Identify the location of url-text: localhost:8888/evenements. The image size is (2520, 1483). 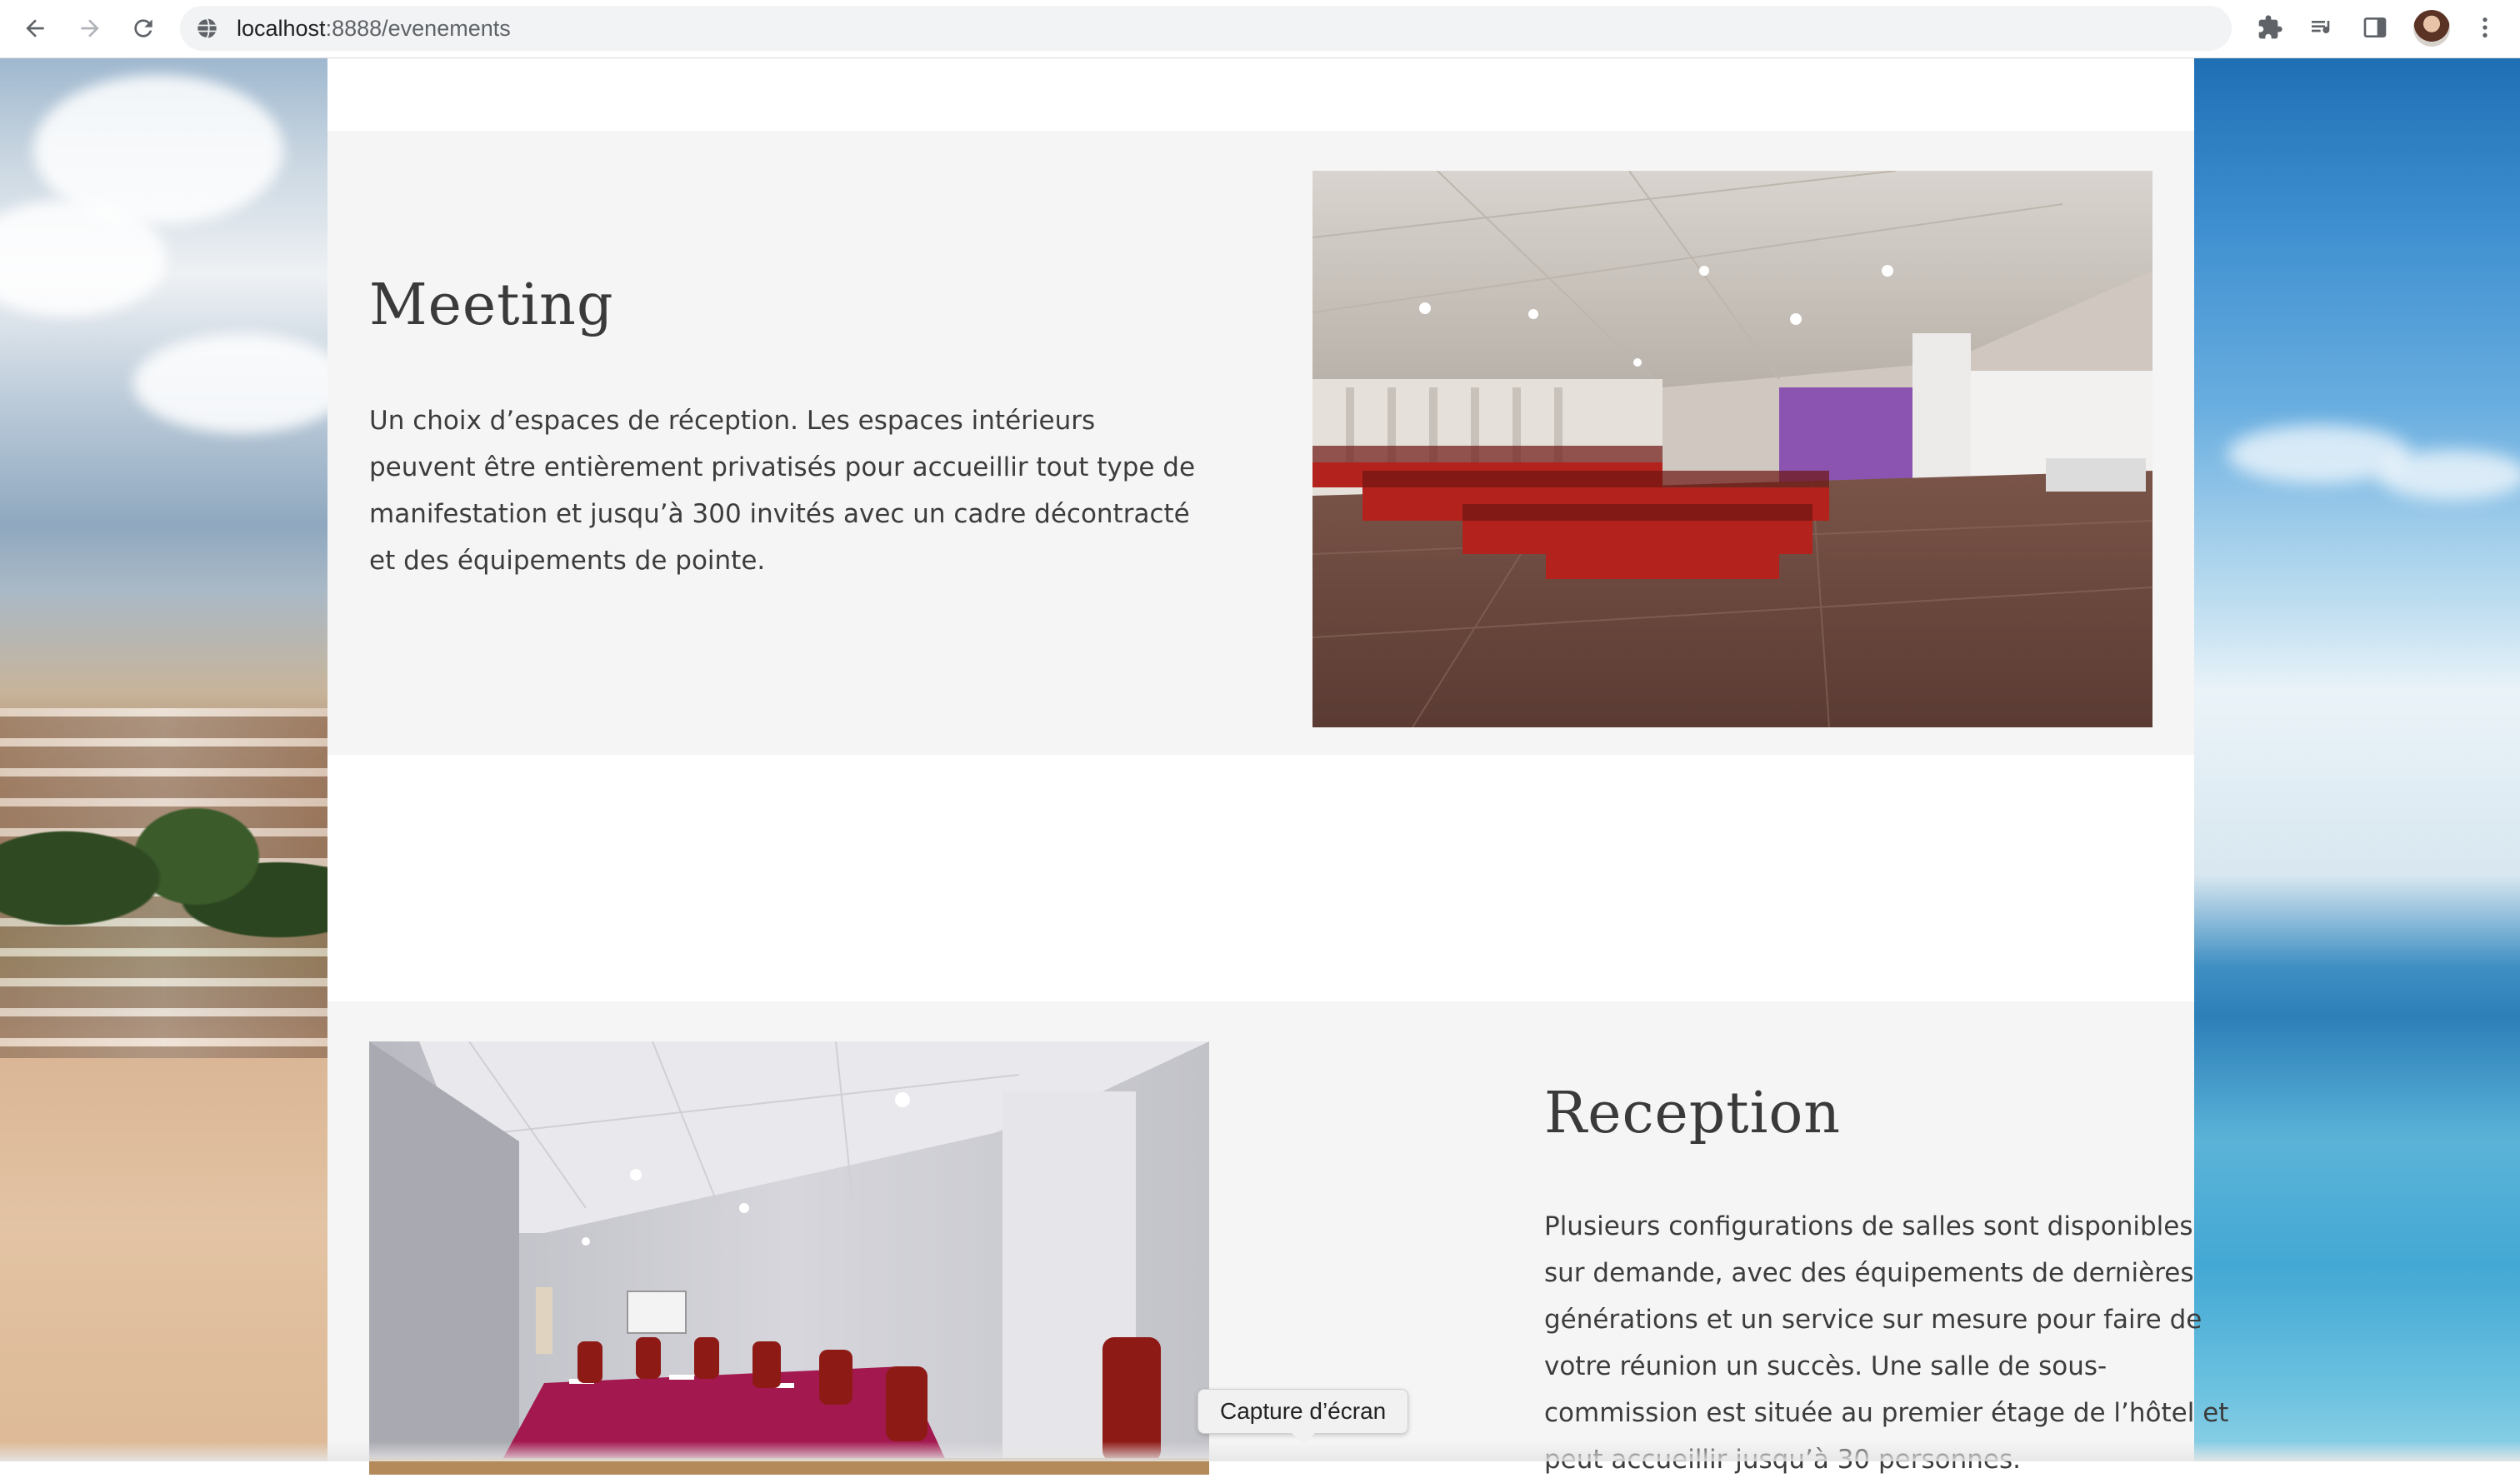
(374, 28).